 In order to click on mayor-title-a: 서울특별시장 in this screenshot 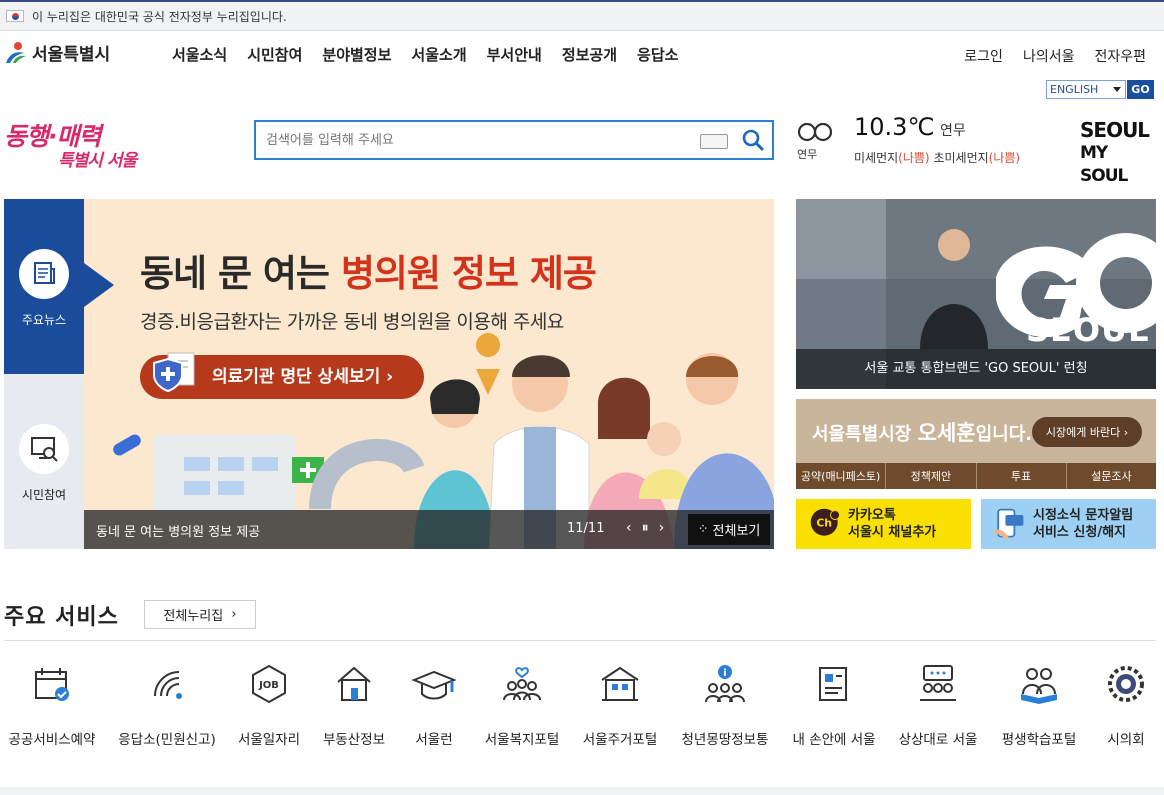, I will do `click(865, 434)`.